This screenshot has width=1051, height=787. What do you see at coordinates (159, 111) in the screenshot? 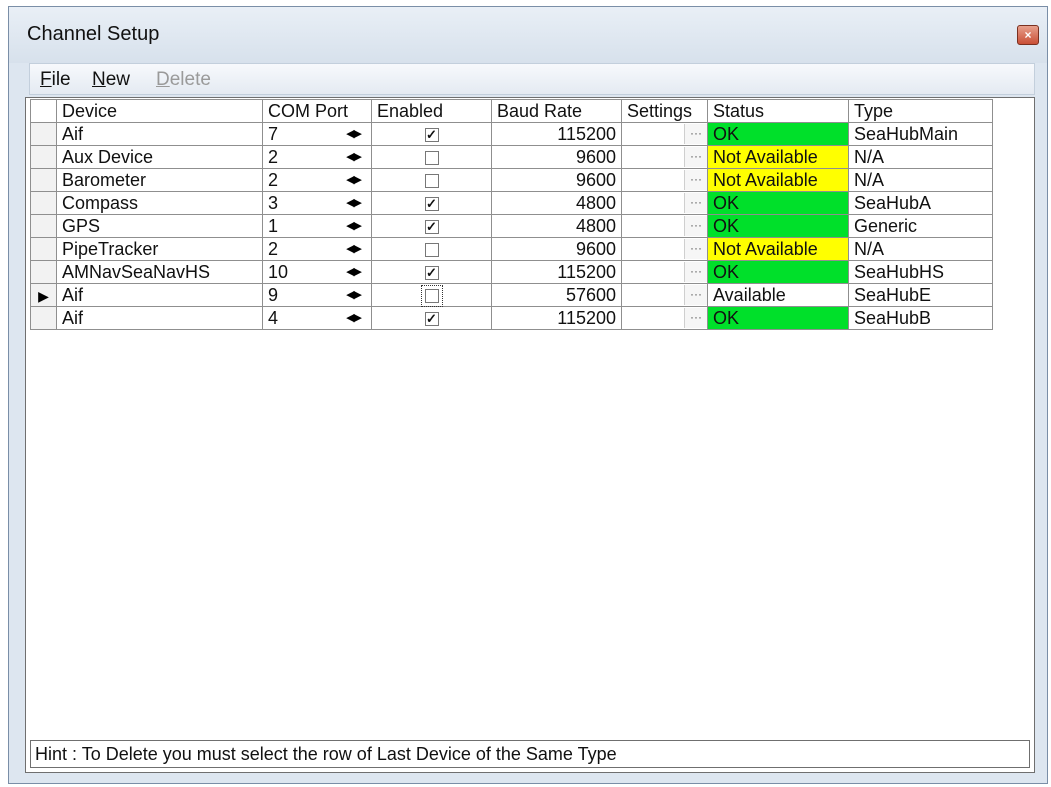
I see `column-header-device: Device` at bounding box center [159, 111].